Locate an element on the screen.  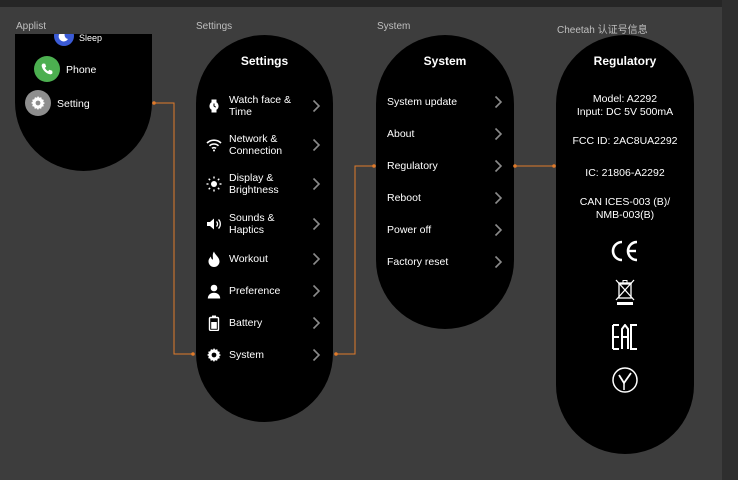
settings-item-preference: Preference is located at coordinates (264, 291).